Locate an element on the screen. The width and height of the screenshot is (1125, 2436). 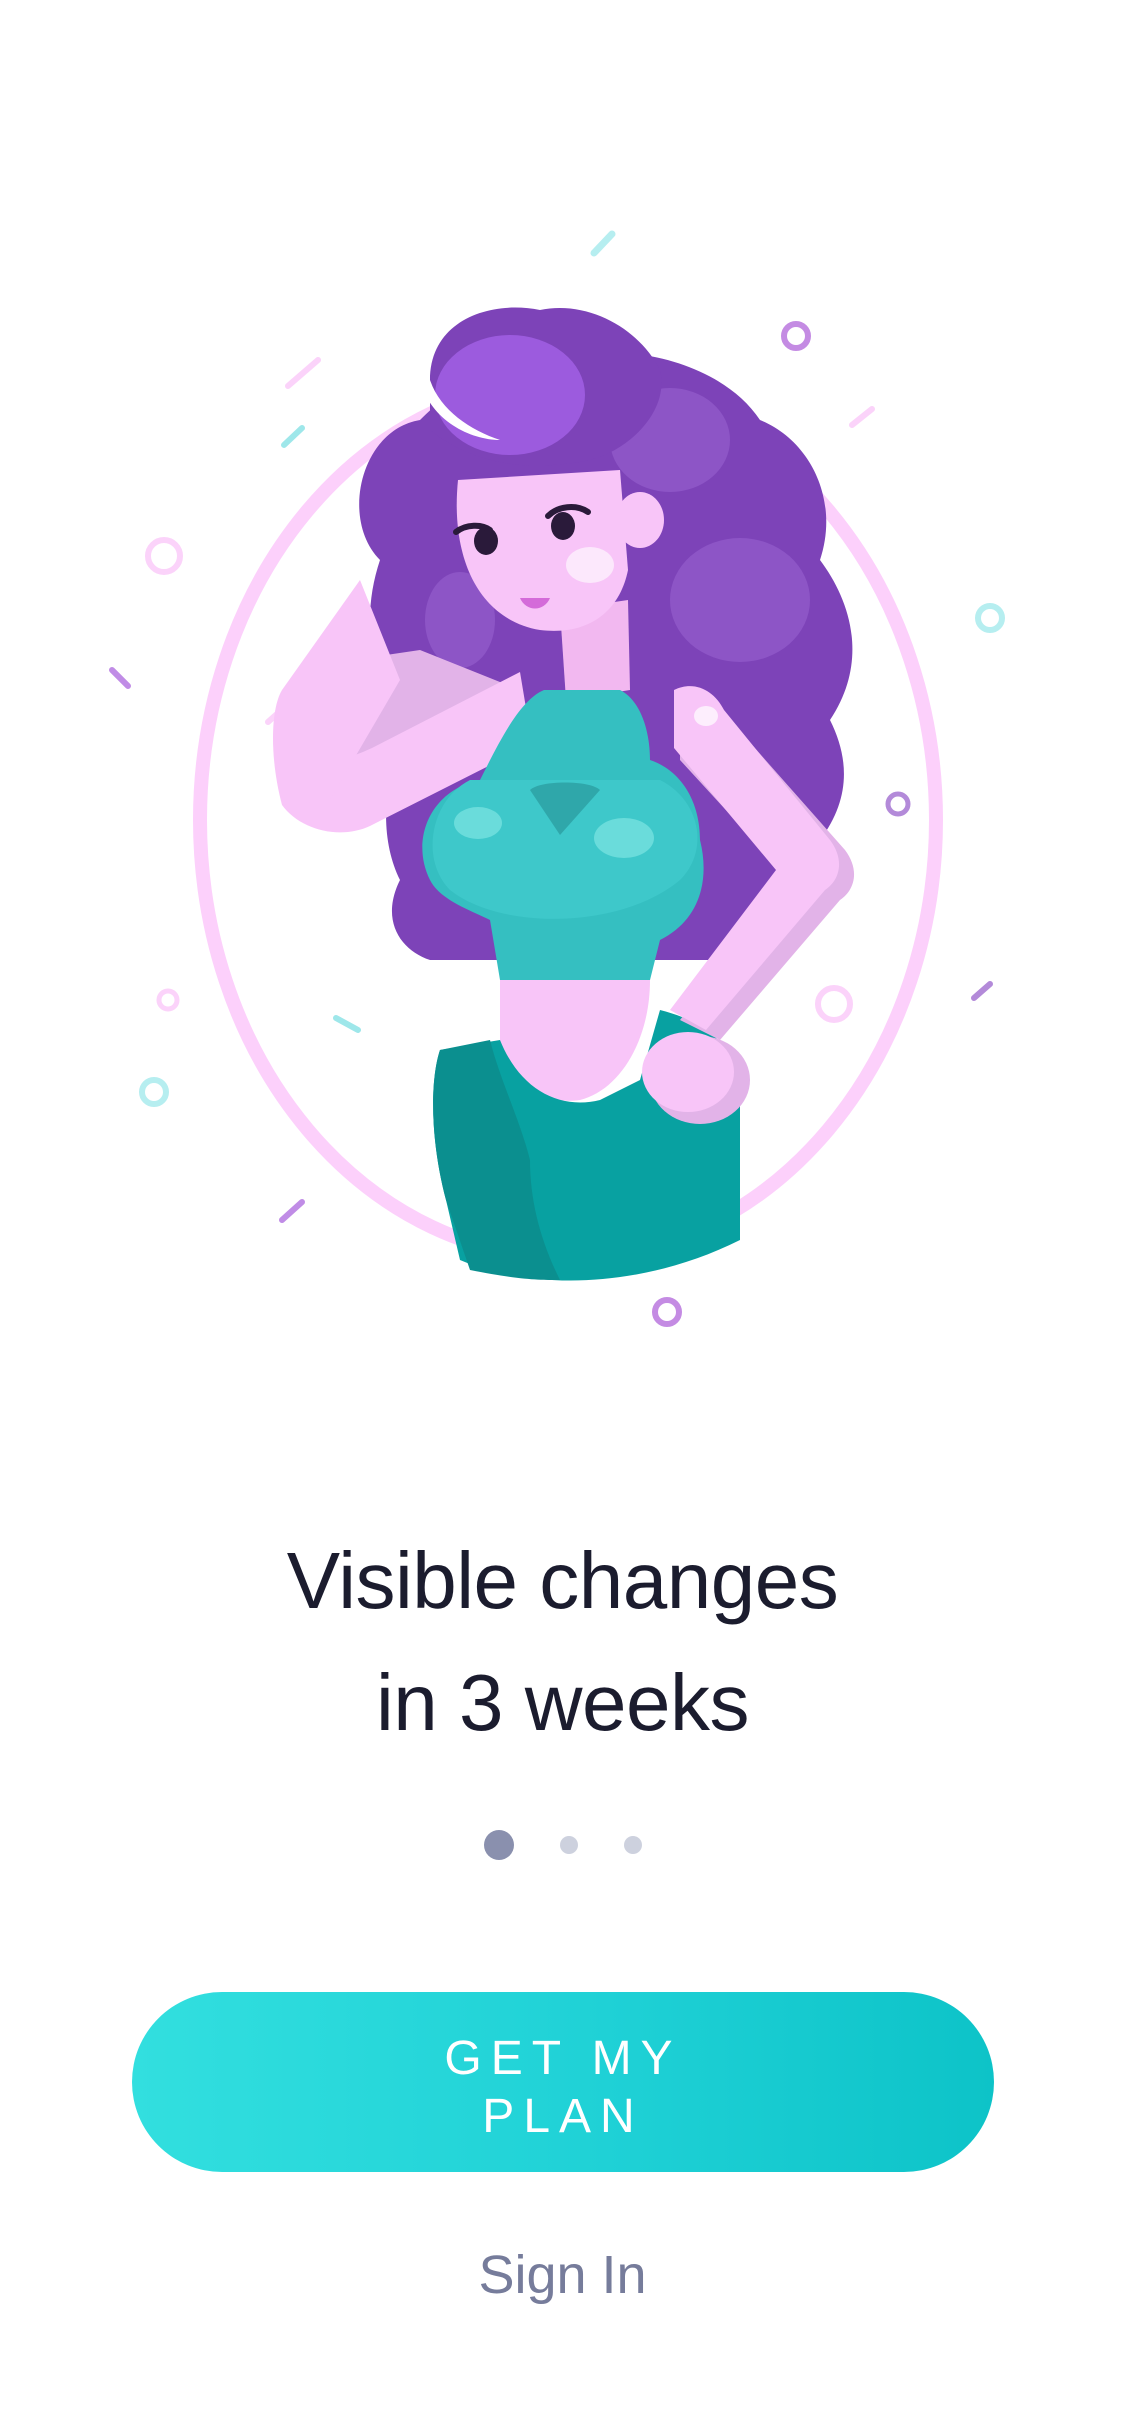
get-my-plan-label: GET MY PLAN is located at coordinates (563, 2087).